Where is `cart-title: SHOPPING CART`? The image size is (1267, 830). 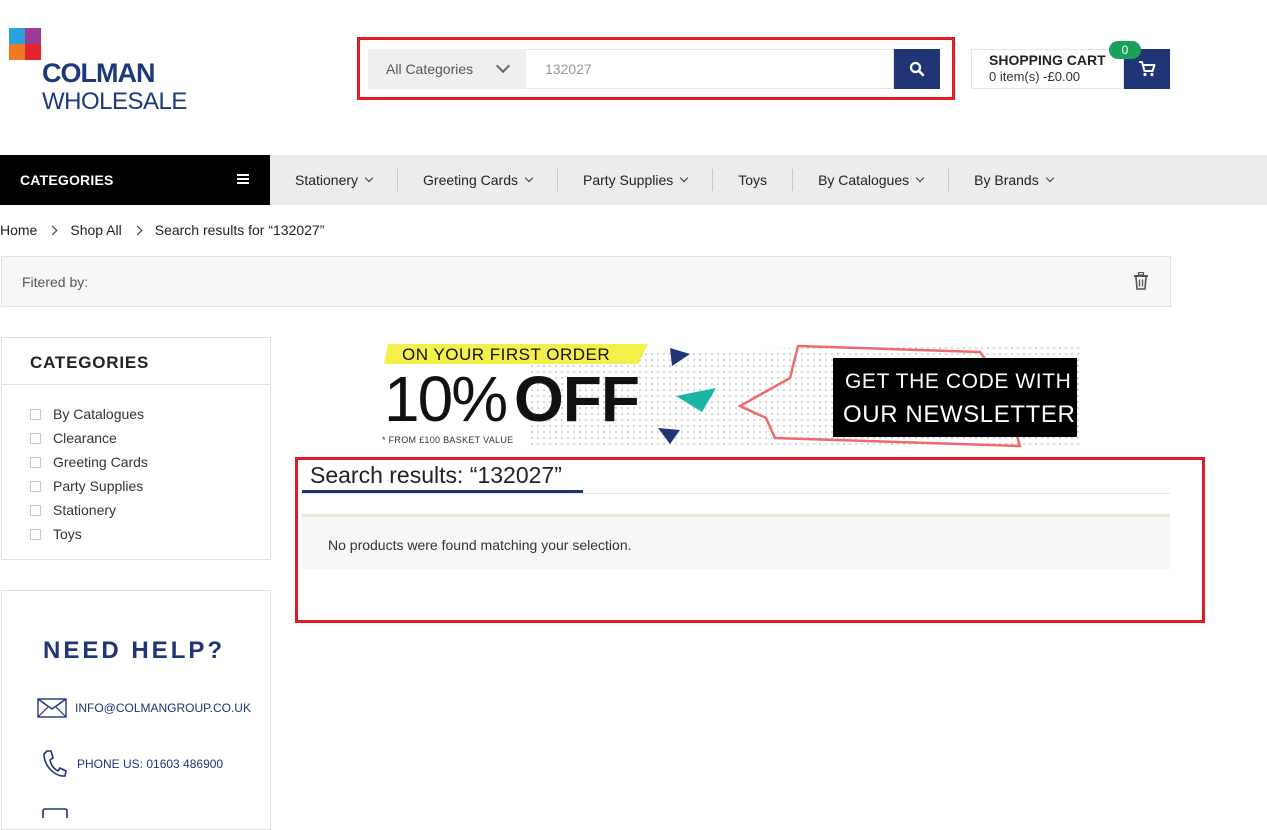 cart-title: SHOPPING CART is located at coordinates (1047, 60).